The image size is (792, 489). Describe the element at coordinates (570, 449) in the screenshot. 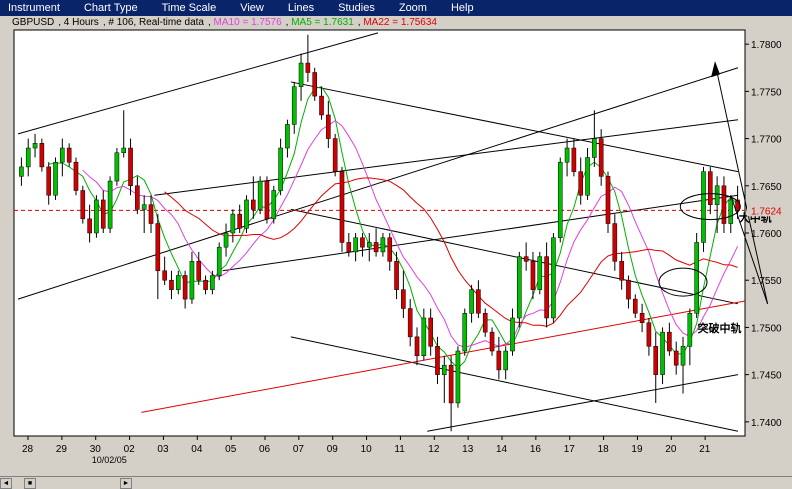

I see `x-tick-label: 17` at that location.